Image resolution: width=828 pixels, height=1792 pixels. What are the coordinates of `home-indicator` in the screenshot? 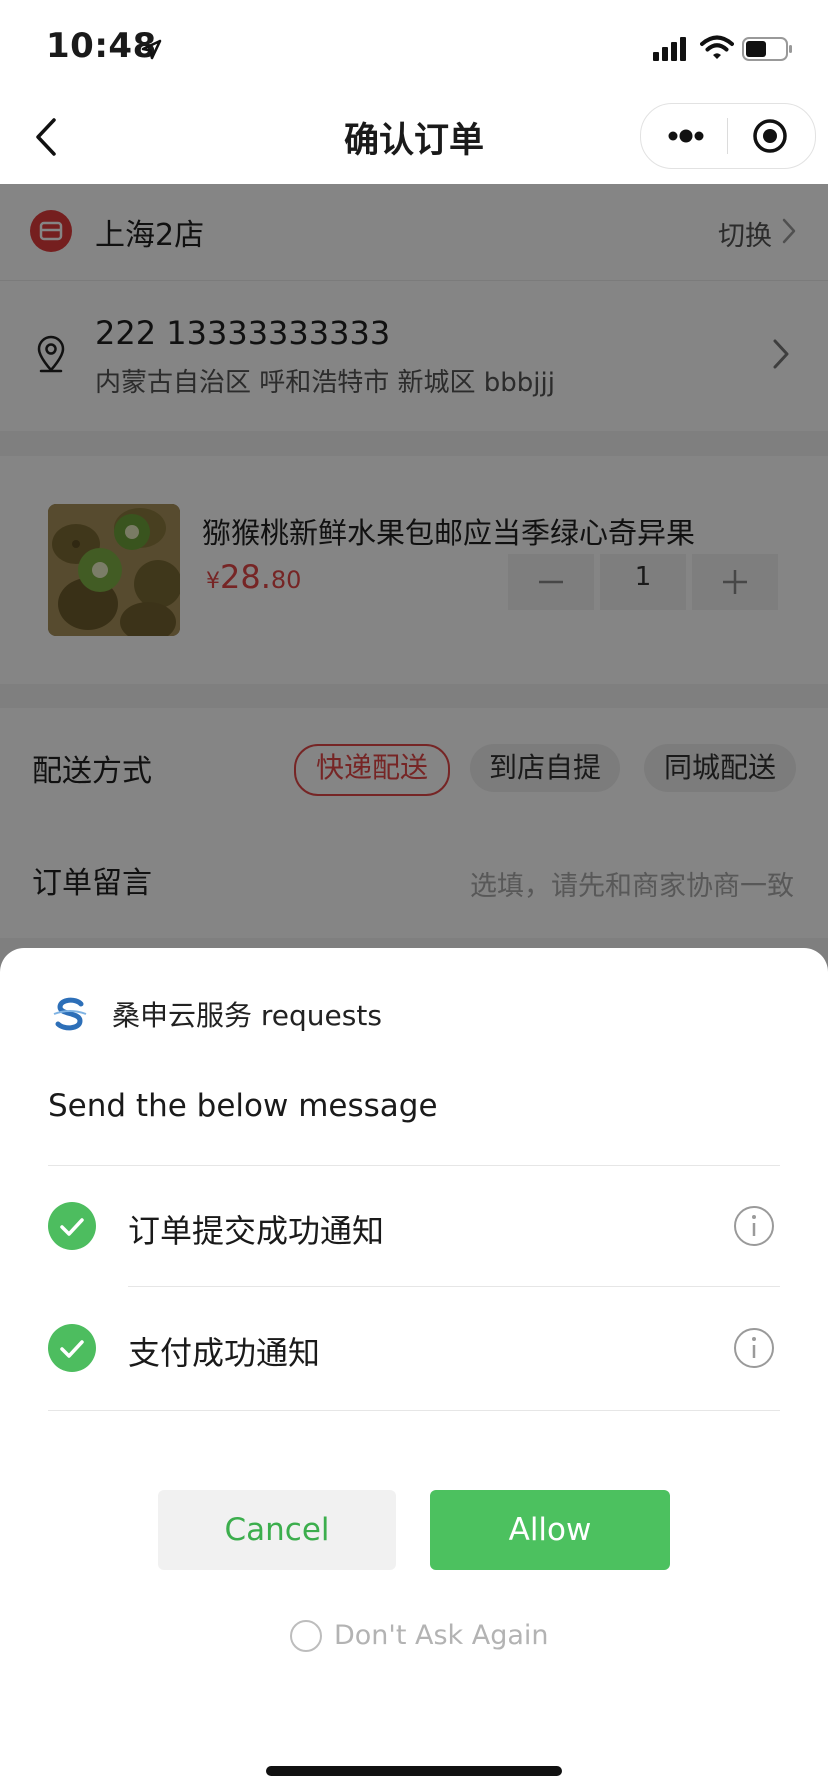 It's located at (414, 1771).